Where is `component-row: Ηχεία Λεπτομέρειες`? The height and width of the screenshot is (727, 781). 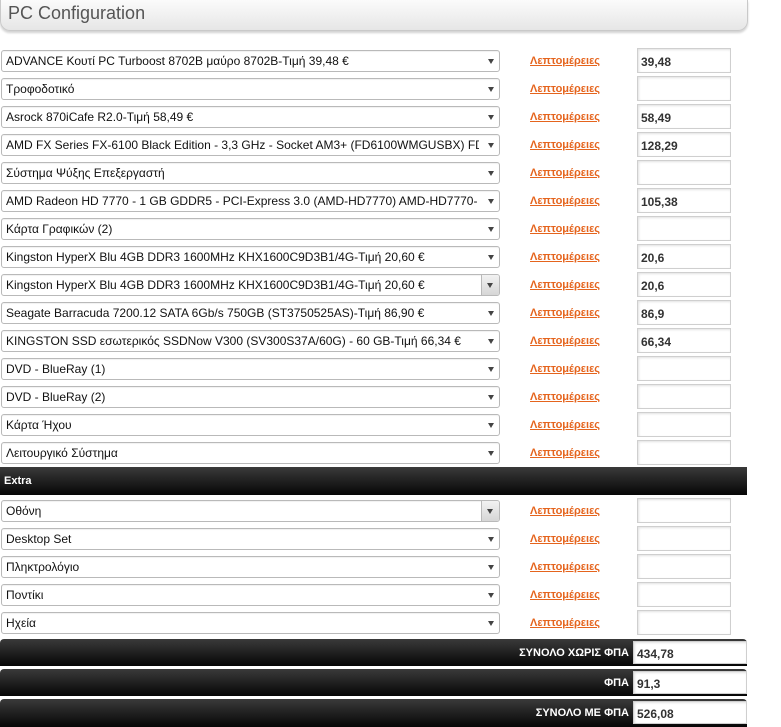
component-row: Ηχεία Λεπτομέρειες is located at coordinates (390, 623).